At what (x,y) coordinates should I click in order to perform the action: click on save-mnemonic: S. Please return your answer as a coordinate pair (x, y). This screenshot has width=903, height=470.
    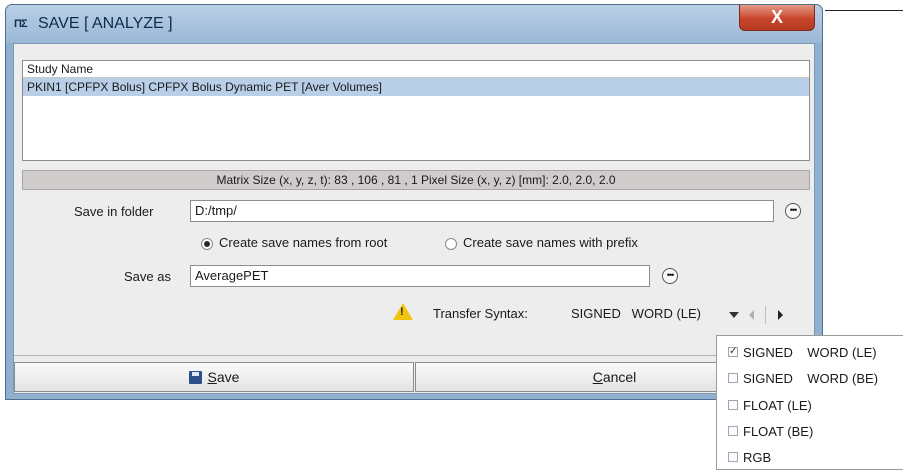
    Looking at the image, I should click on (212, 377).